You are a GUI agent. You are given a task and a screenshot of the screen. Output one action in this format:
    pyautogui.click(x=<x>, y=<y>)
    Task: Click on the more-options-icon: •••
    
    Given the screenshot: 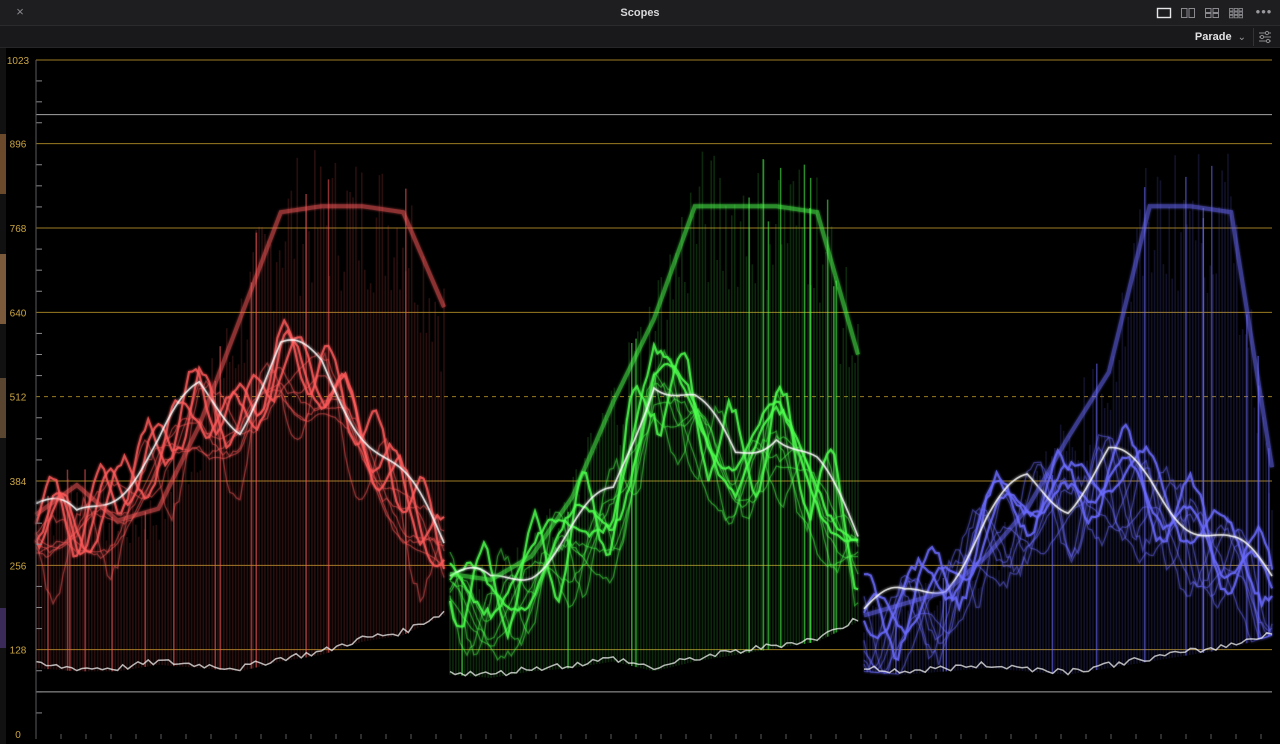 What is the action you would take?
    pyautogui.click(x=1264, y=12)
    